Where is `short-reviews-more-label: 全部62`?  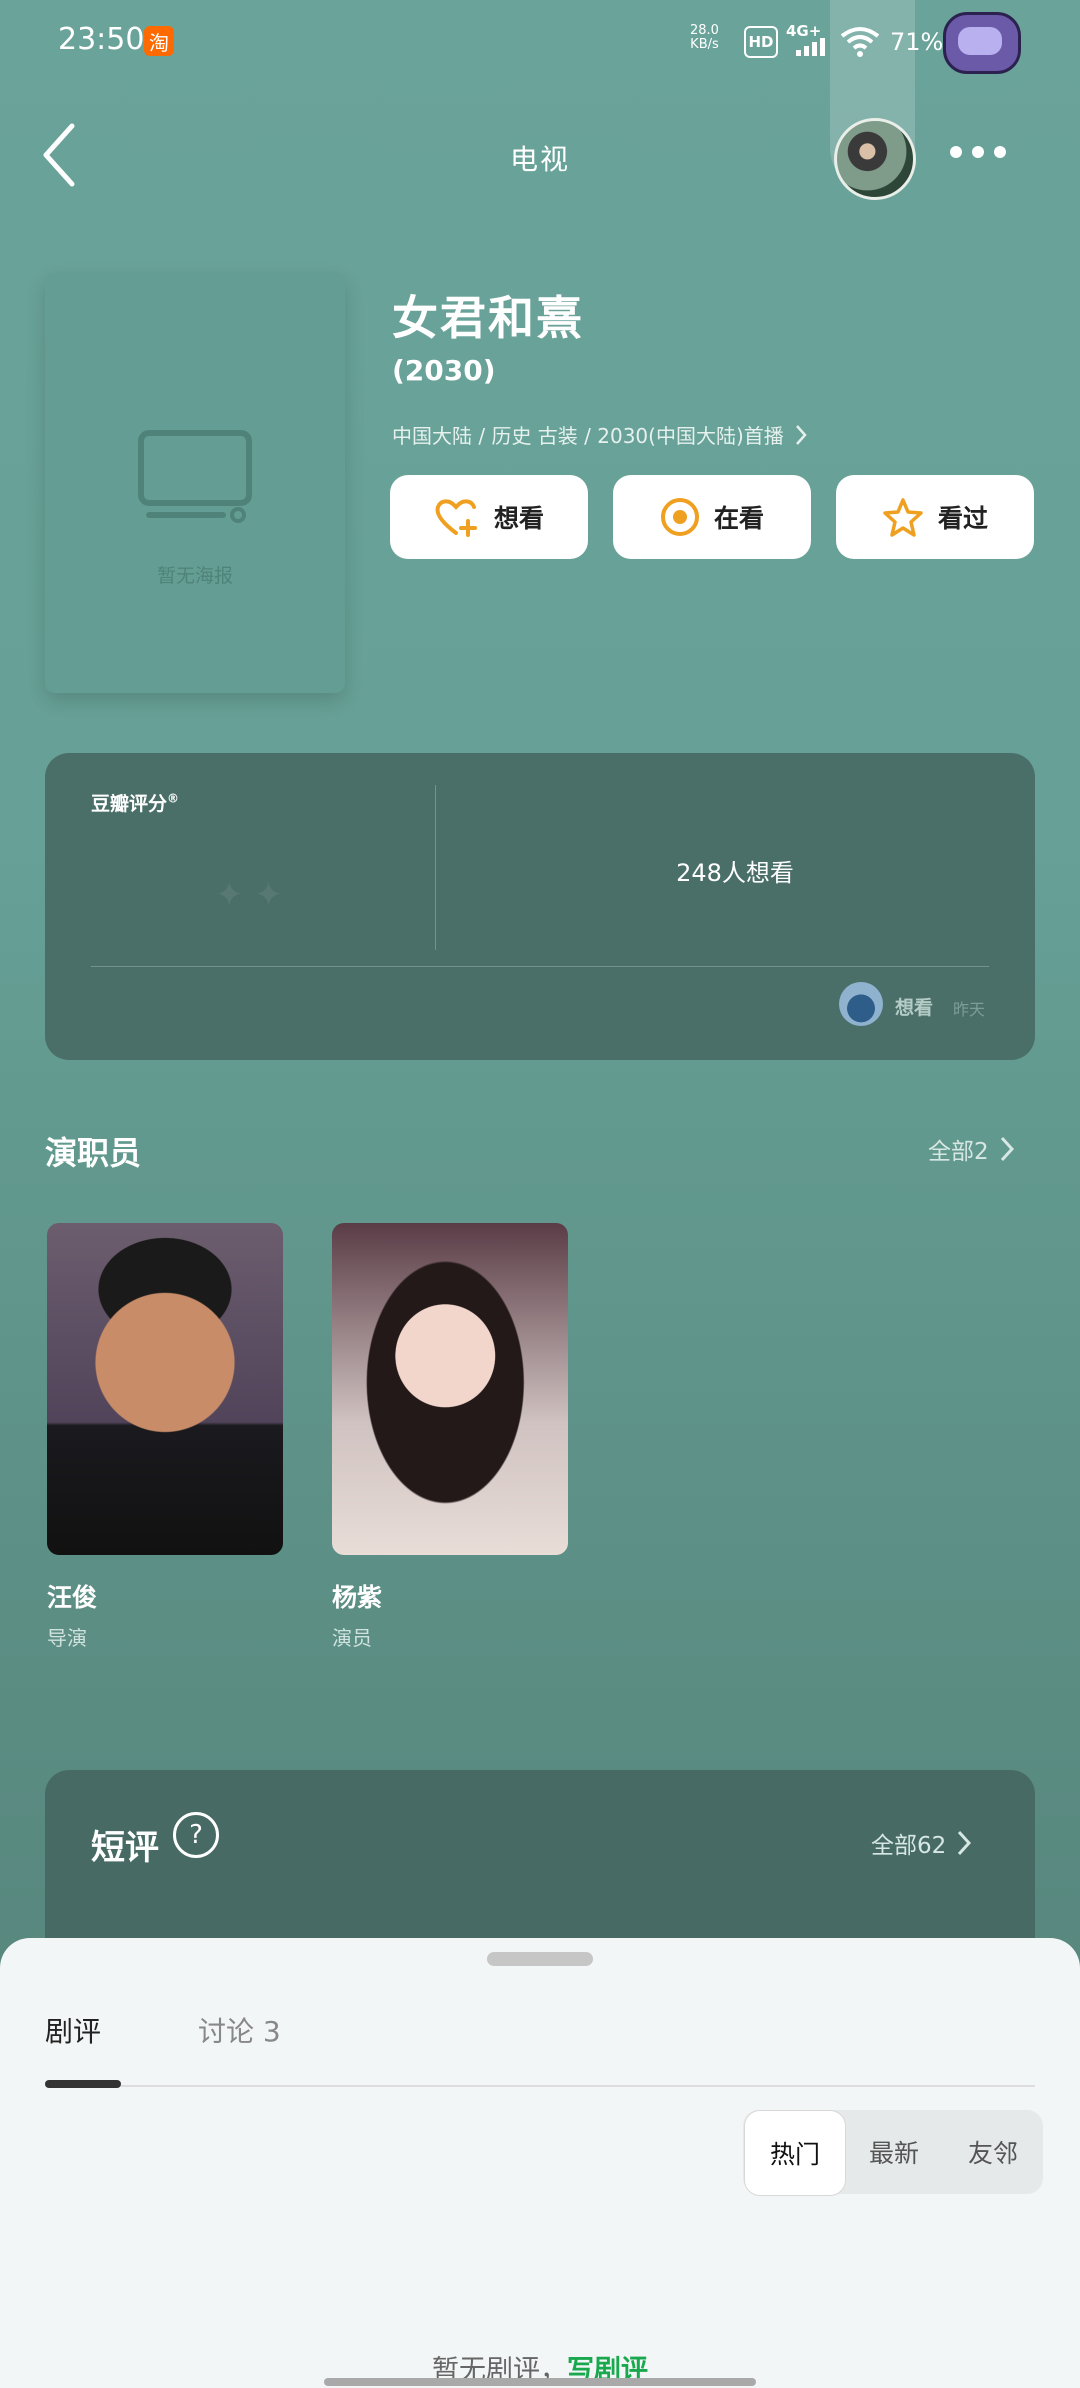
short-reviews-more-label: 全部62 is located at coordinates (909, 1846).